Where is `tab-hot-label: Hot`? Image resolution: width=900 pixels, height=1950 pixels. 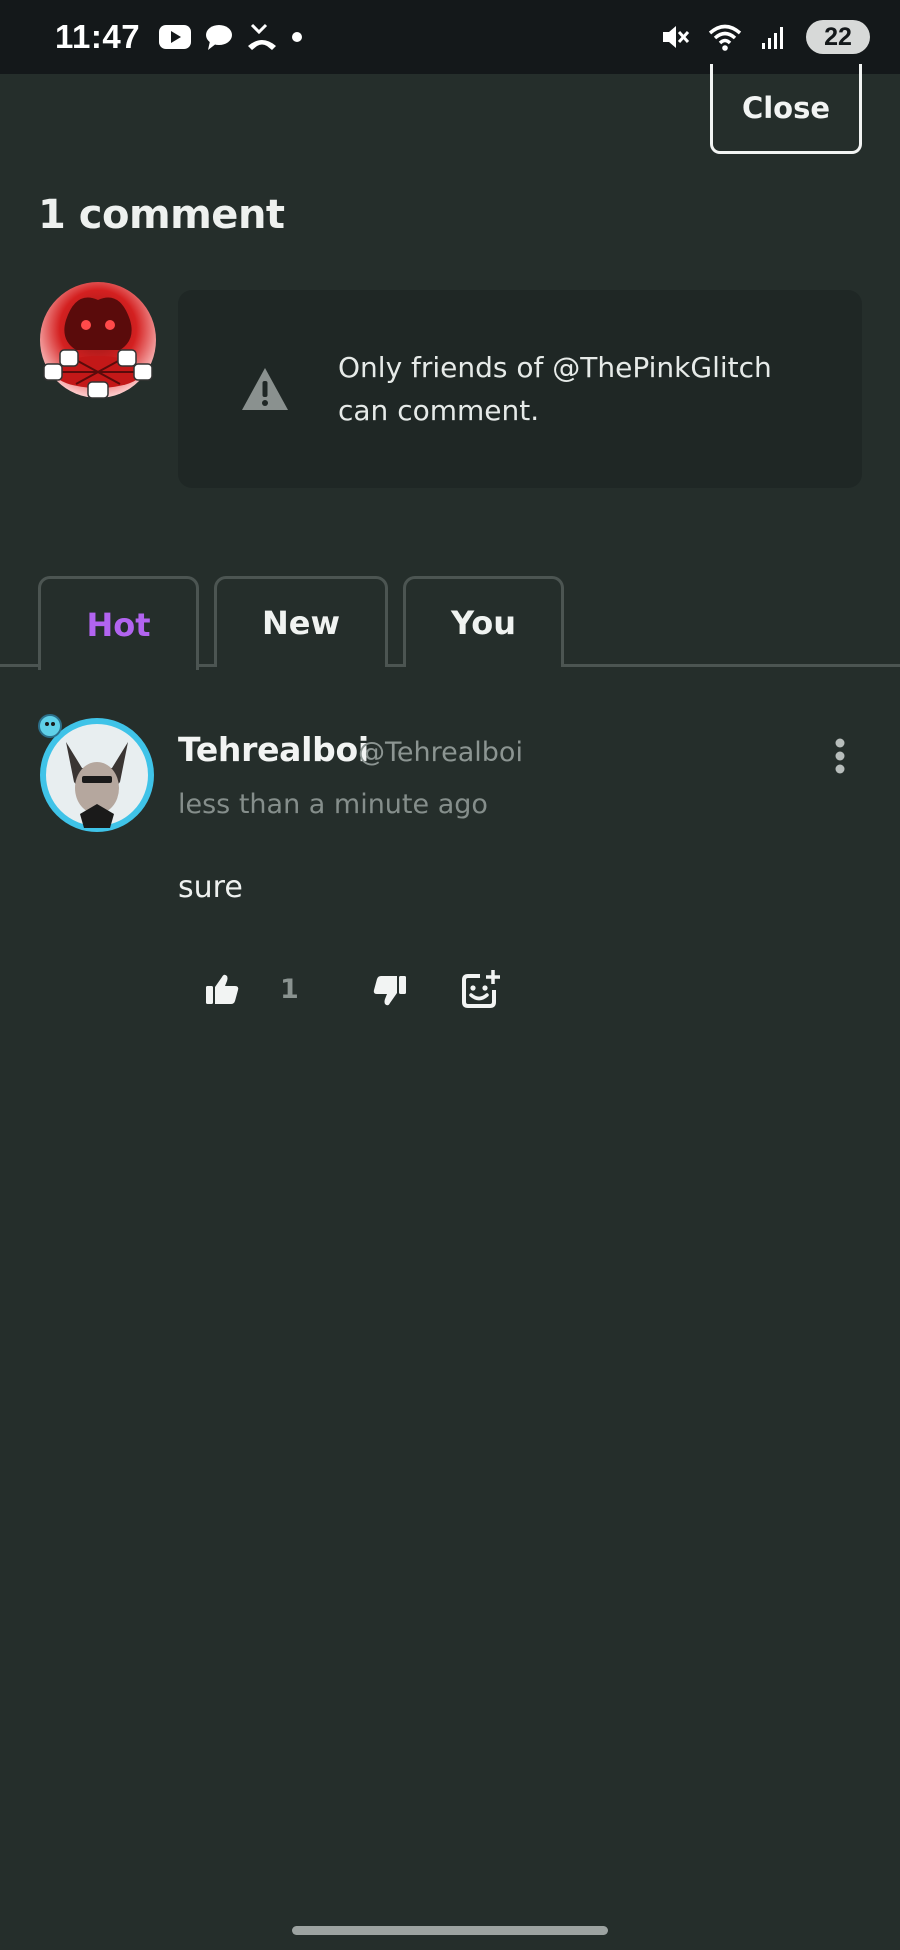
tab-hot-label: Hot is located at coordinates (118, 624).